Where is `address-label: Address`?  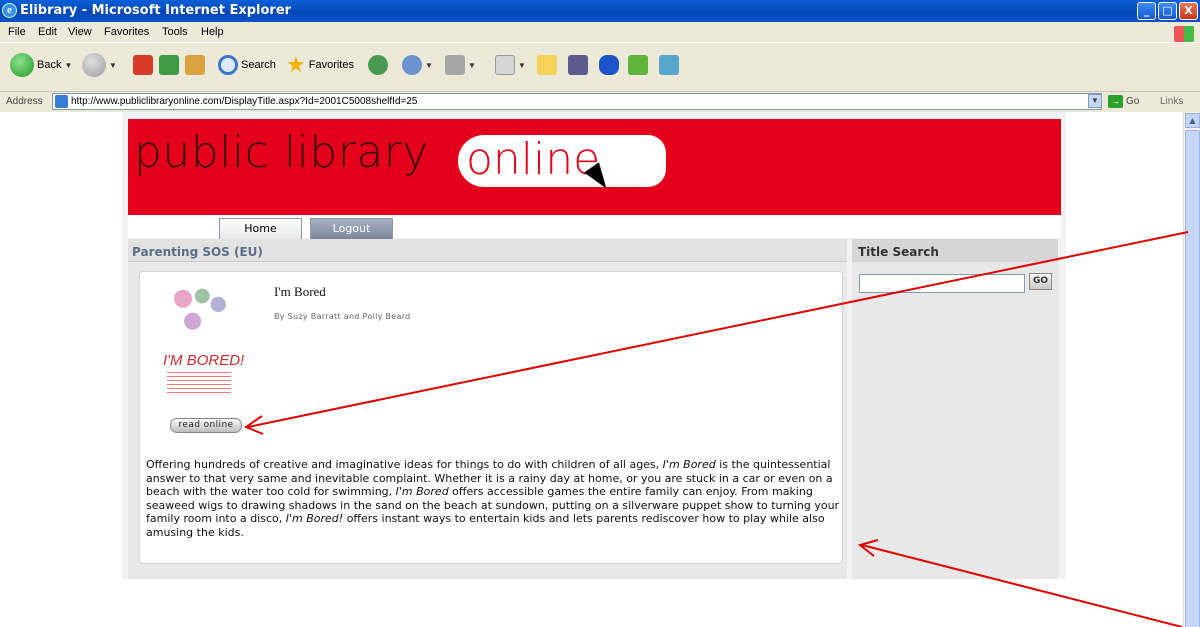 address-label: Address is located at coordinates (24, 101).